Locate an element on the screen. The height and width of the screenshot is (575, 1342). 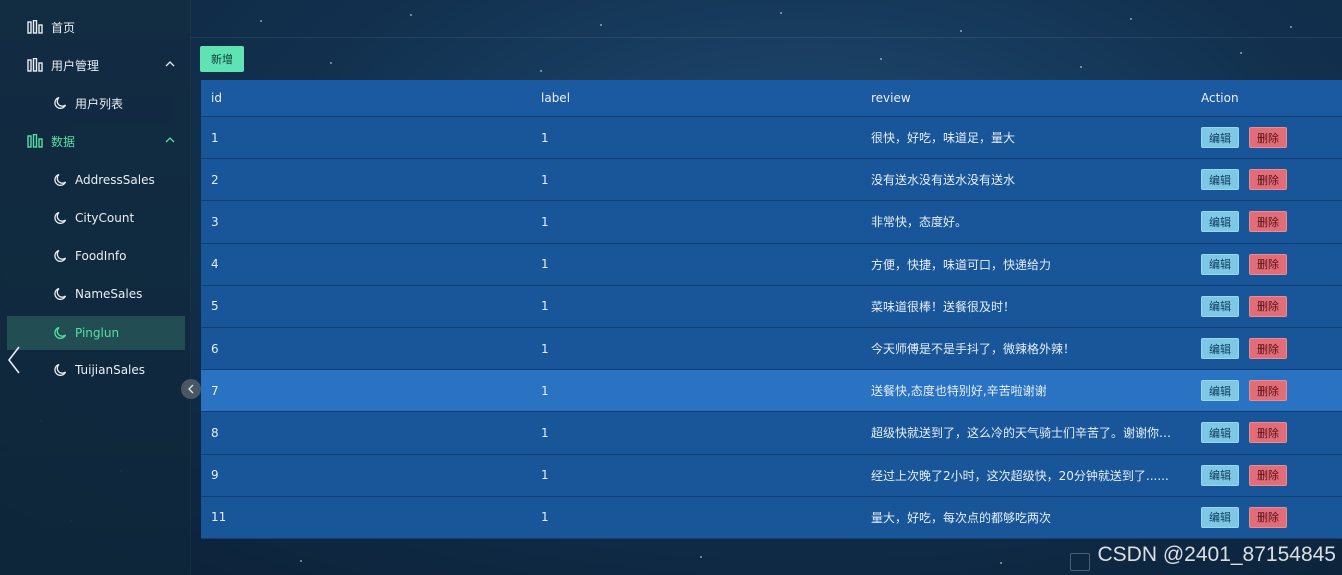
sidebar-item-foodinfo: FoodInfo is located at coordinates (96, 256).